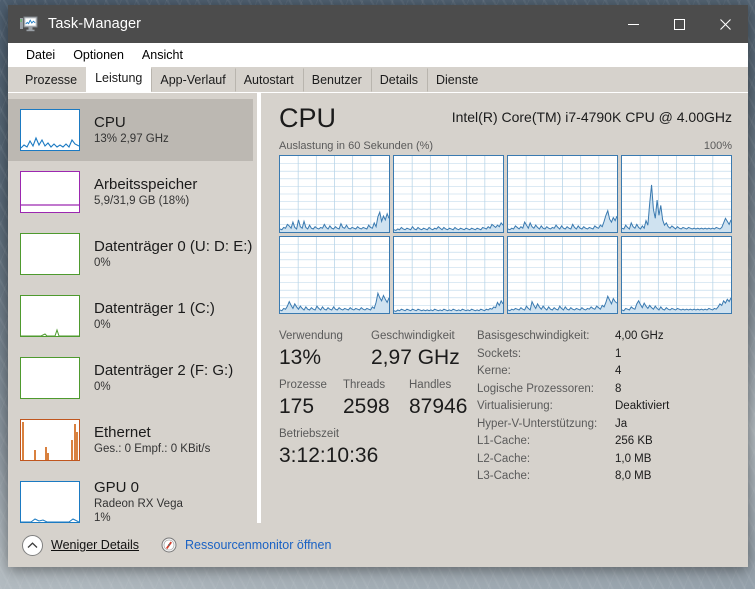 This screenshot has width=755, height=589. Describe the element at coordinates (110, 122) in the screenshot. I see `sidebar-item-cpu-title: CPU` at that location.